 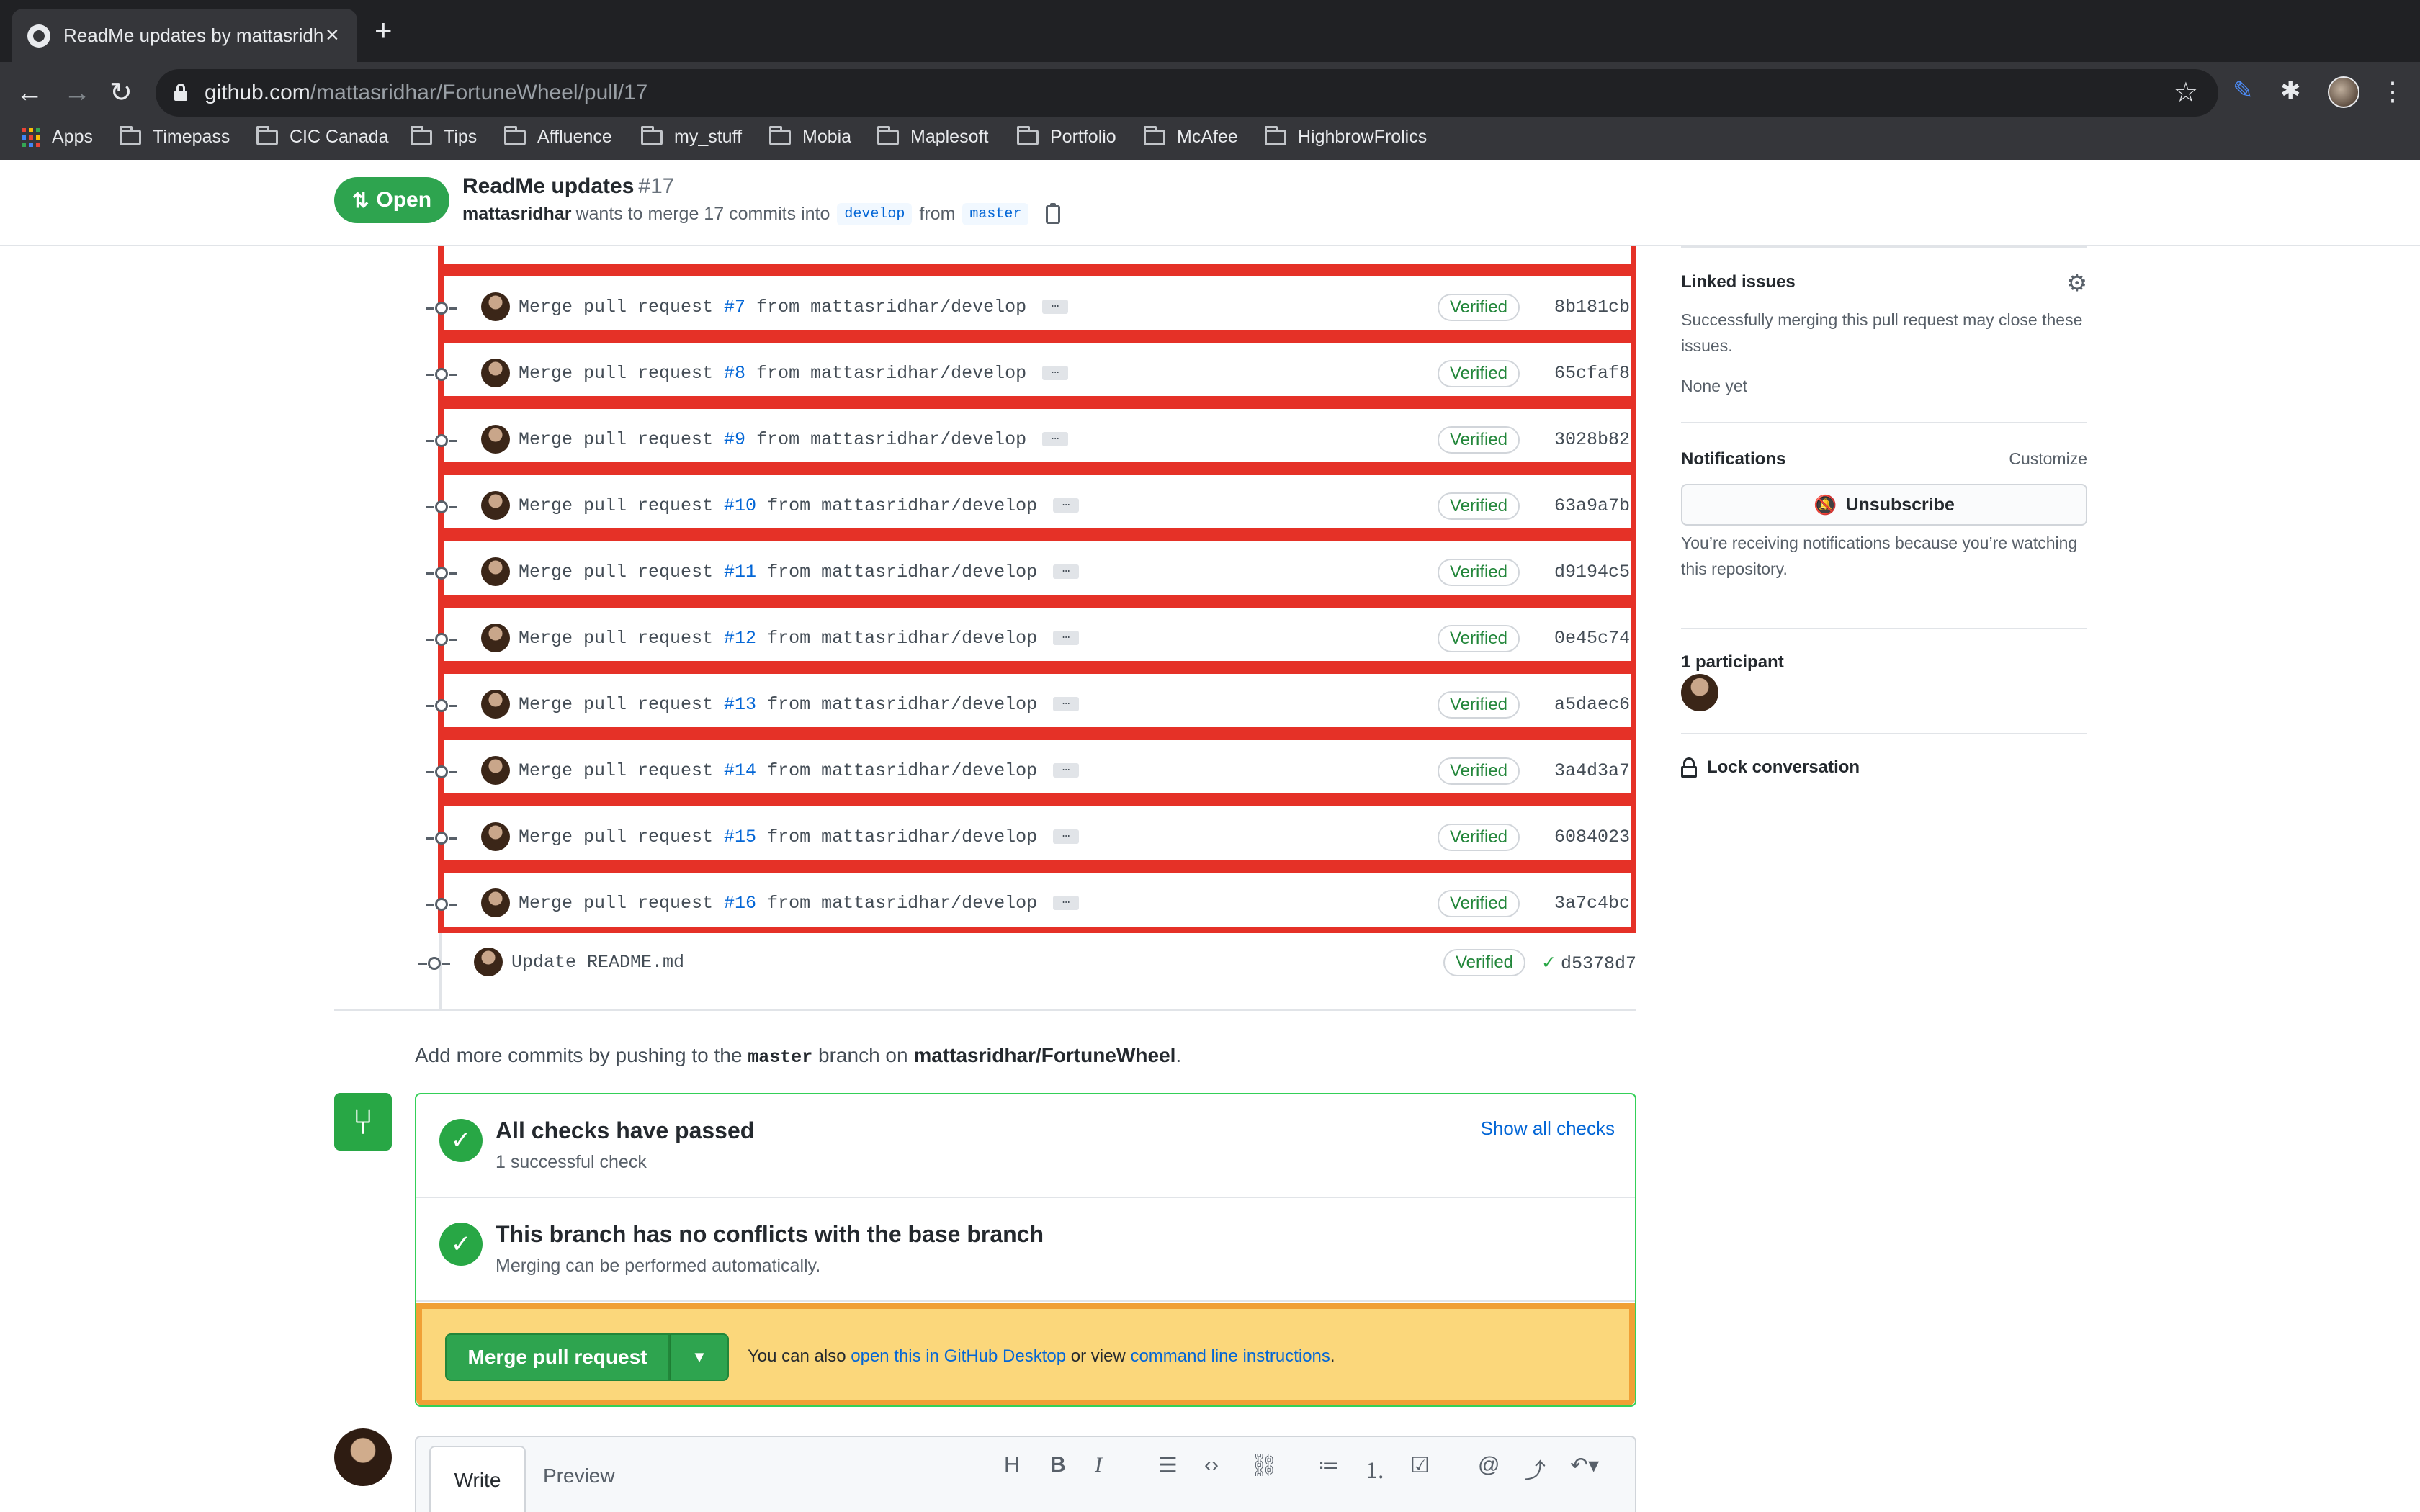 I want to click on commit-sha: 0e45c74, so click(x=1592, y=638).